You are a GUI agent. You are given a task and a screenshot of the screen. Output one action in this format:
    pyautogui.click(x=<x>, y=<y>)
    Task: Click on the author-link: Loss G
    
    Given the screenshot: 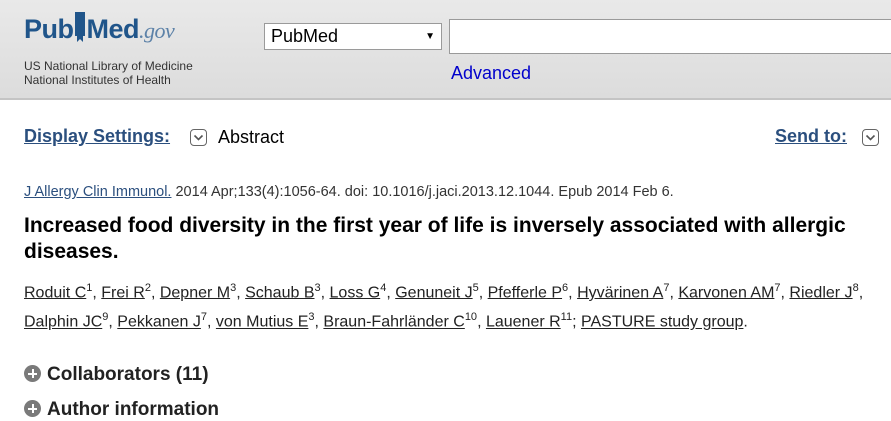 What is the action you would take?
    pyautogui.click(x=355, y=292)
    